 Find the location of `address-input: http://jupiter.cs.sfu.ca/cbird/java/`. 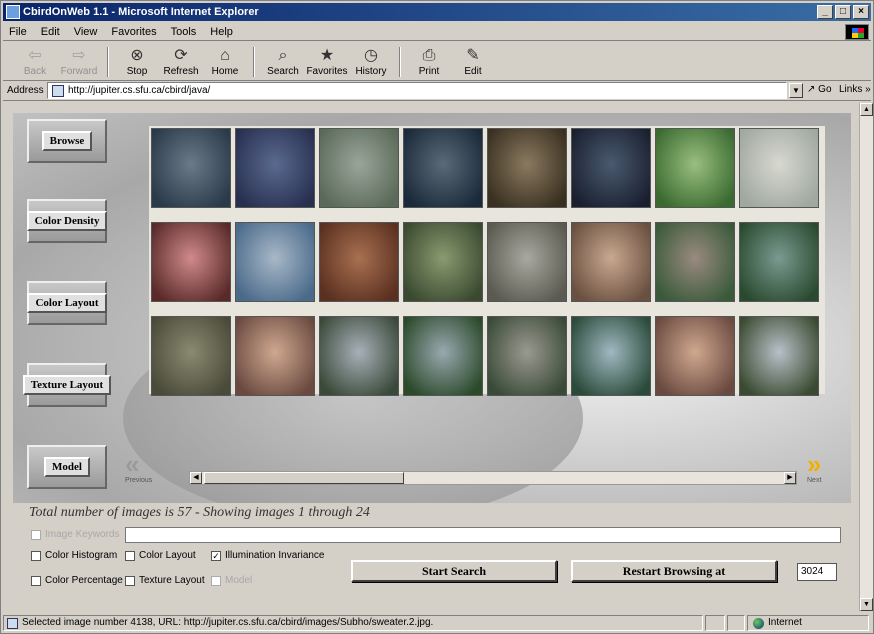

address-input: http://jupiter.cs.sfu.ca/cbird/java/ is located at coordinates (417, 90).